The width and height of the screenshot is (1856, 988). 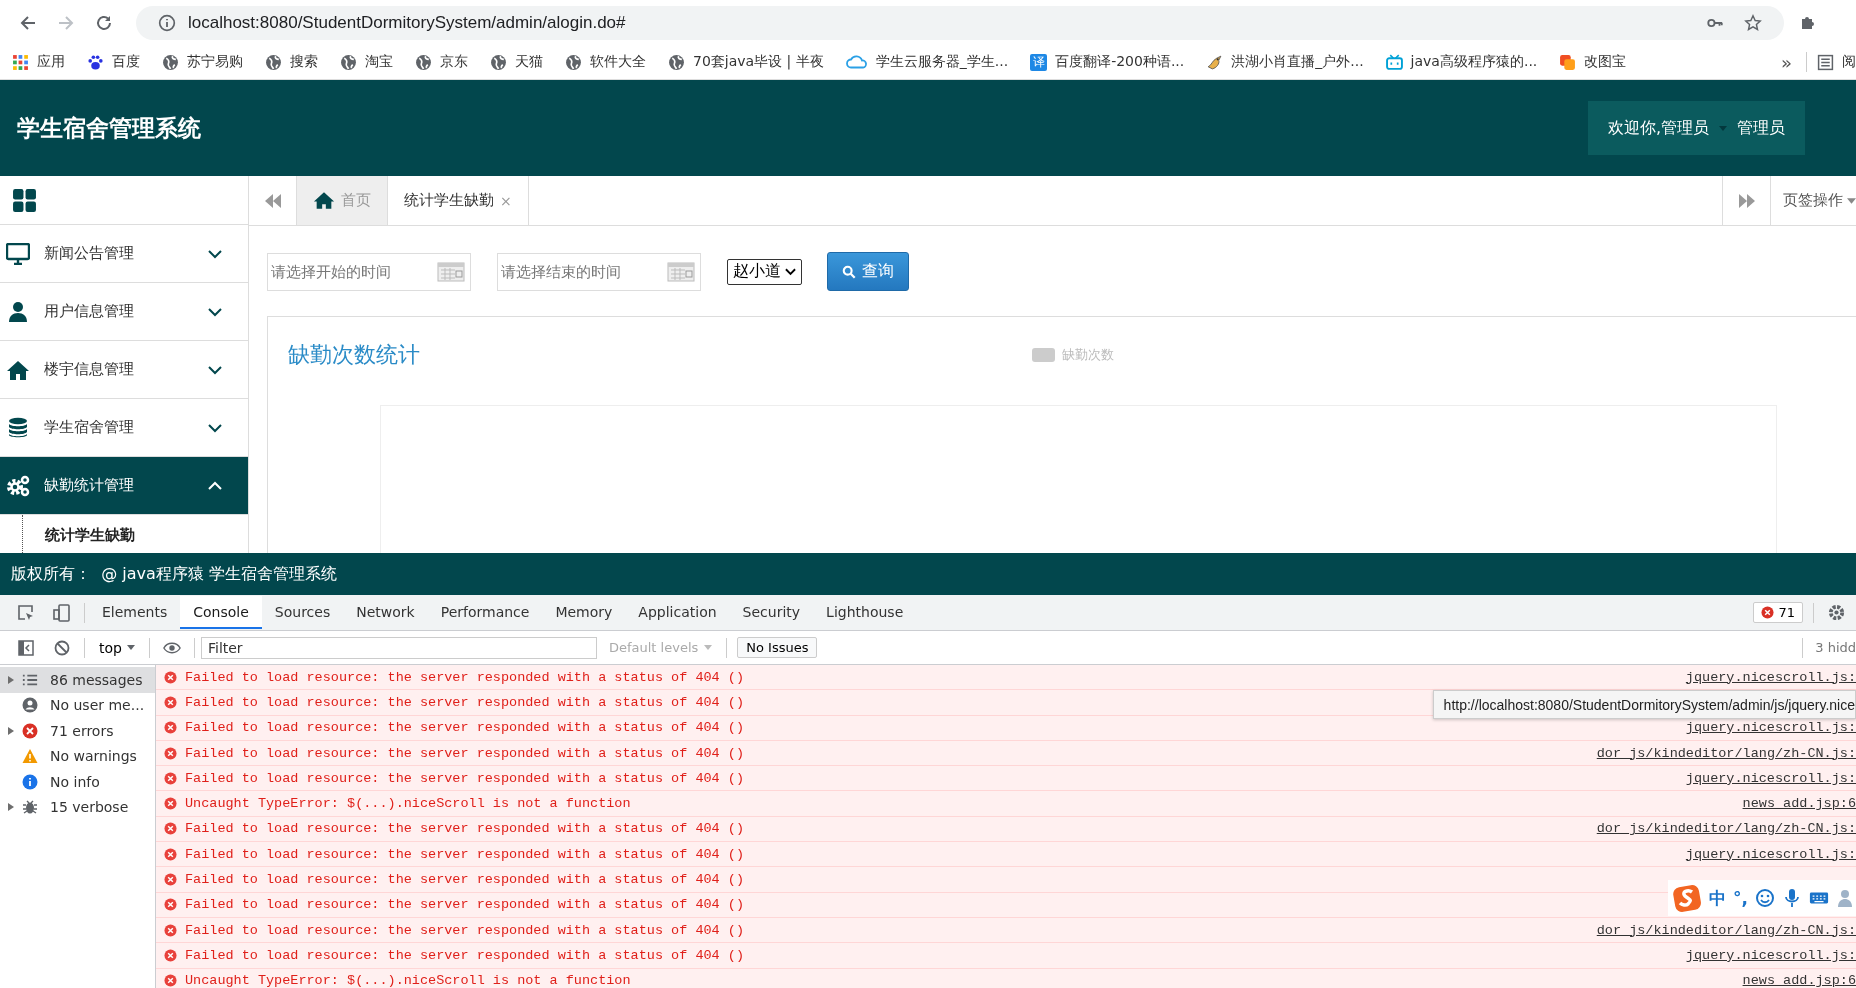 What do you see at coordinates (1394, 62) in the screenshot?
I see `tv-icon` at bounding box center [1394, 62].